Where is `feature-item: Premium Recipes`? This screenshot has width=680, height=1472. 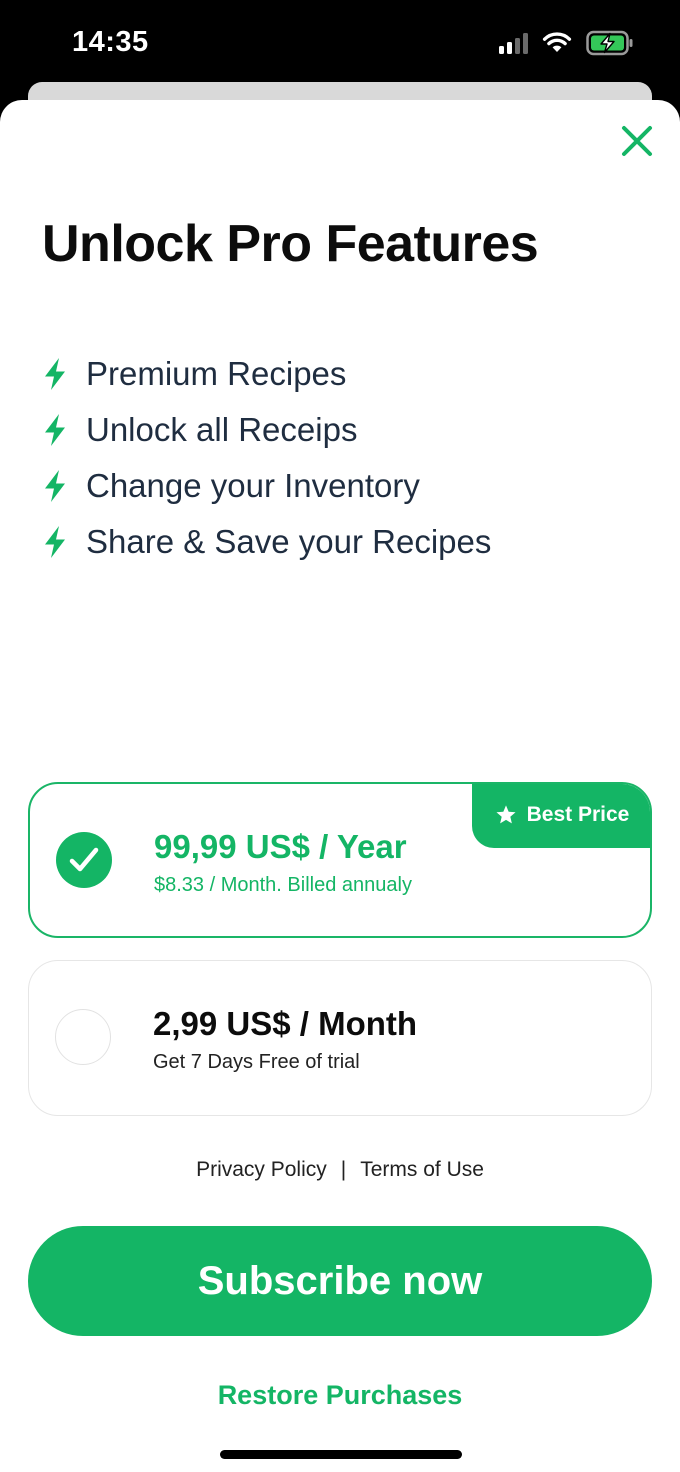
feature-item: Premium Recipes is located at coordinates (266, 374).